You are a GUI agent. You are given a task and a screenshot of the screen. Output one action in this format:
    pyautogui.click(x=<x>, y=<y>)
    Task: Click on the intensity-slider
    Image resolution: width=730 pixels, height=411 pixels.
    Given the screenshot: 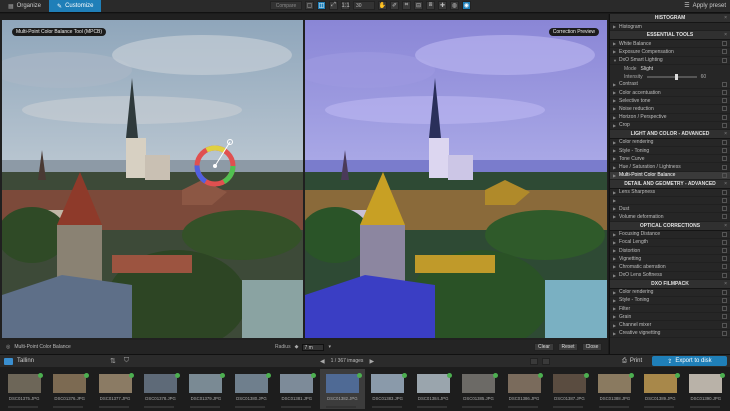 What is the action you would take?
    pyautogui.click(x=671, y=76)
    